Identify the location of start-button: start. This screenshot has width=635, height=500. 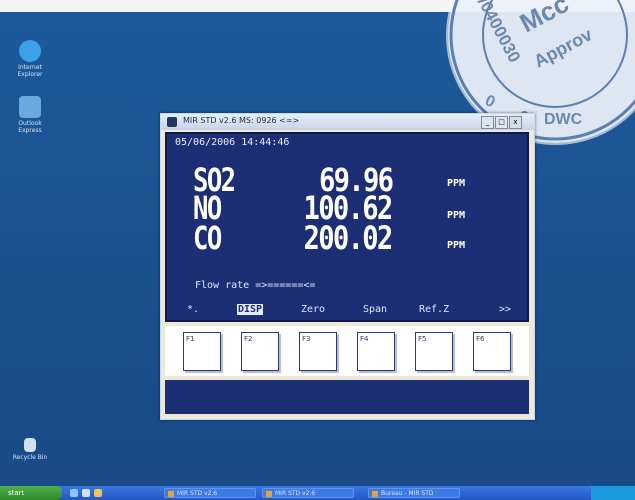
(31, 493).